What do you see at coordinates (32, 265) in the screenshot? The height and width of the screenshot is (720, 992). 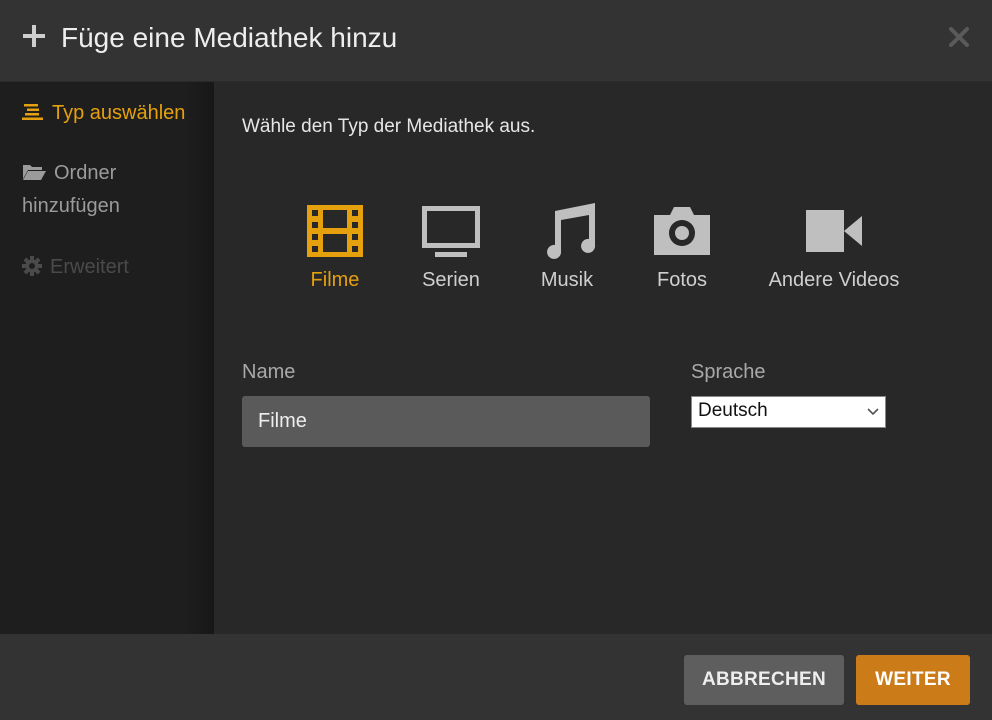 I see `gear-icon` at bounding box center [32, 265].